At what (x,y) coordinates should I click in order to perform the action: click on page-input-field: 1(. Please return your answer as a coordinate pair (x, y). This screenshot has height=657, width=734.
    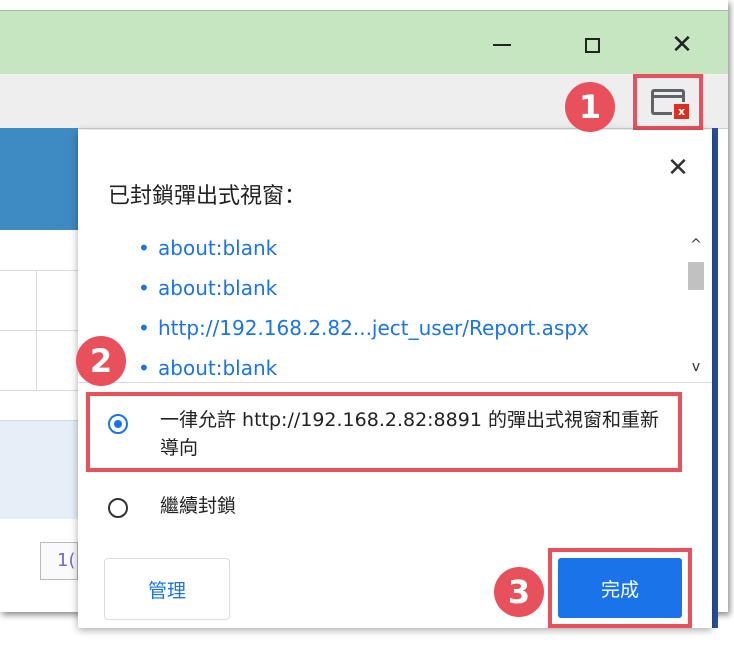
    Looking at the image, I should click on (59, 561).